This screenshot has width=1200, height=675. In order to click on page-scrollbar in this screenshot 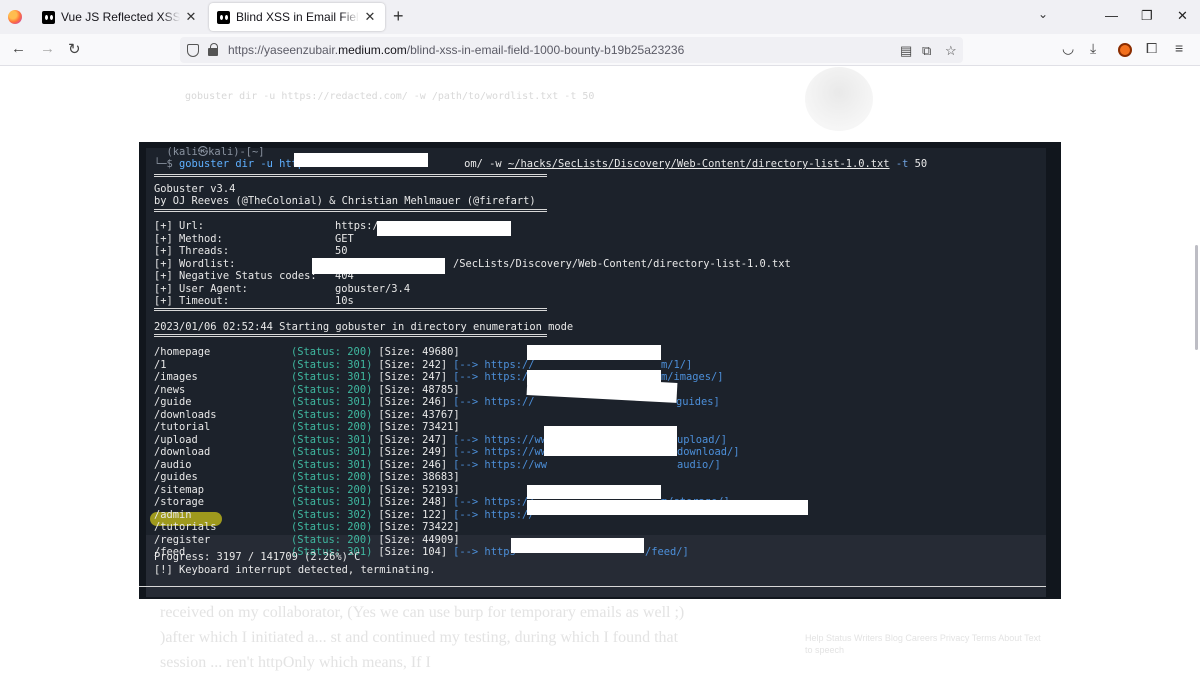, I will do `click(1196, 297)`.